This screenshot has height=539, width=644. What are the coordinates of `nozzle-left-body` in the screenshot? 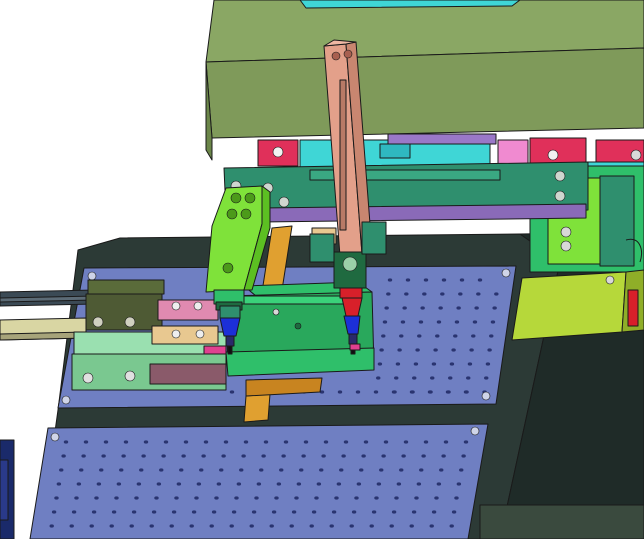 It's located at (230, 312).